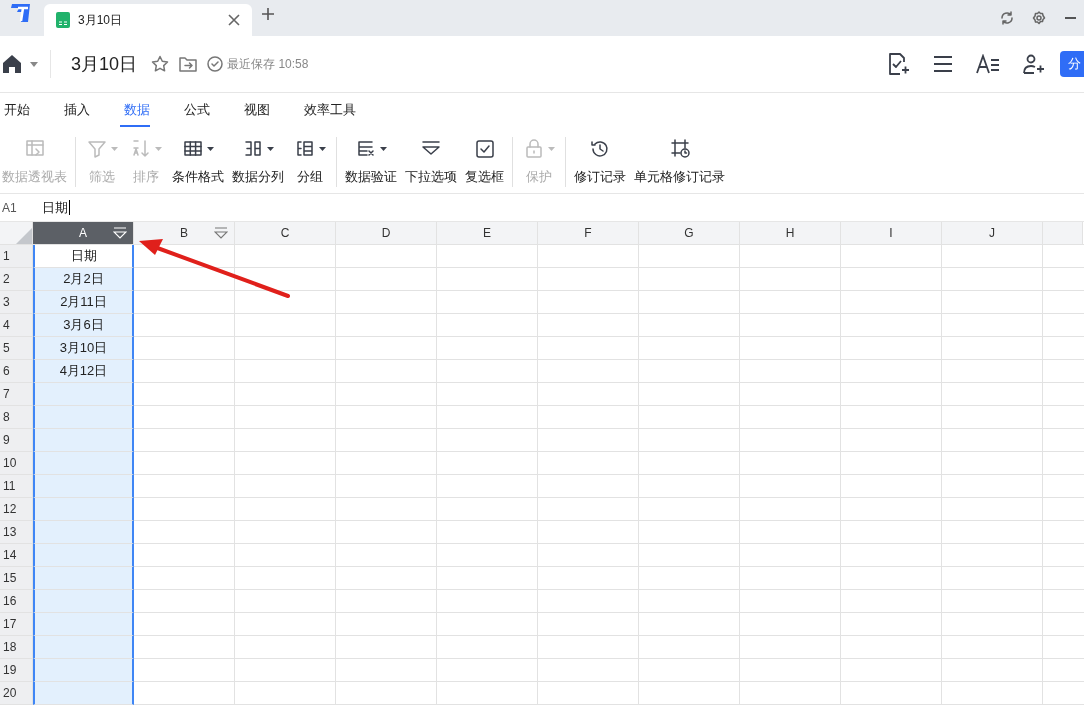  I want to click on column-header: B, so click(184, 233).